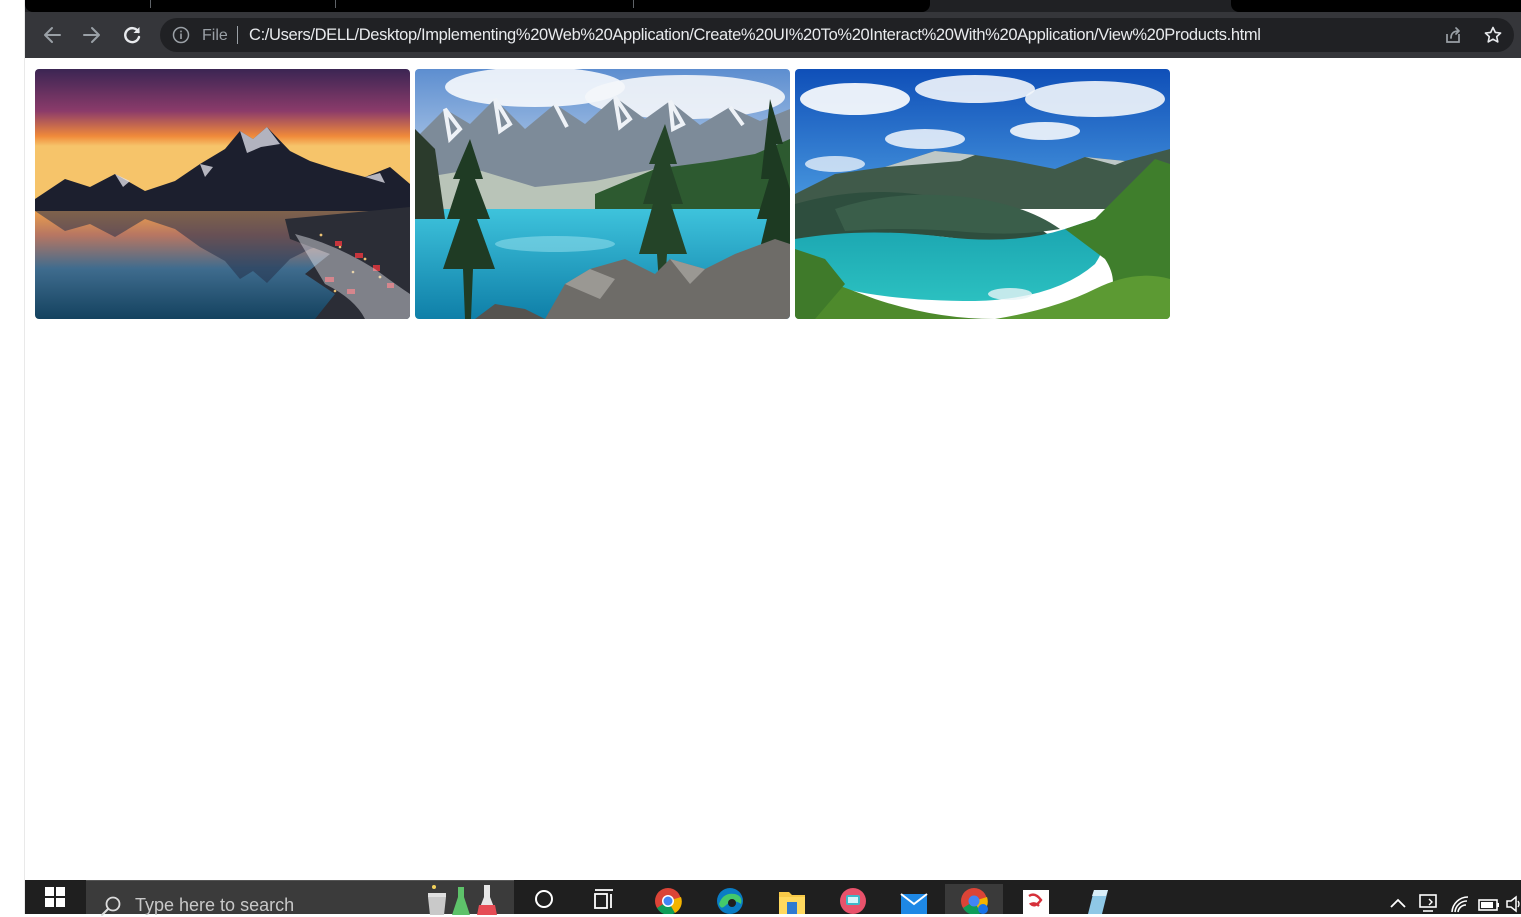 The image size is (1521, 917). I want to click on notepad-taskbar-button, so click(1097, 899).